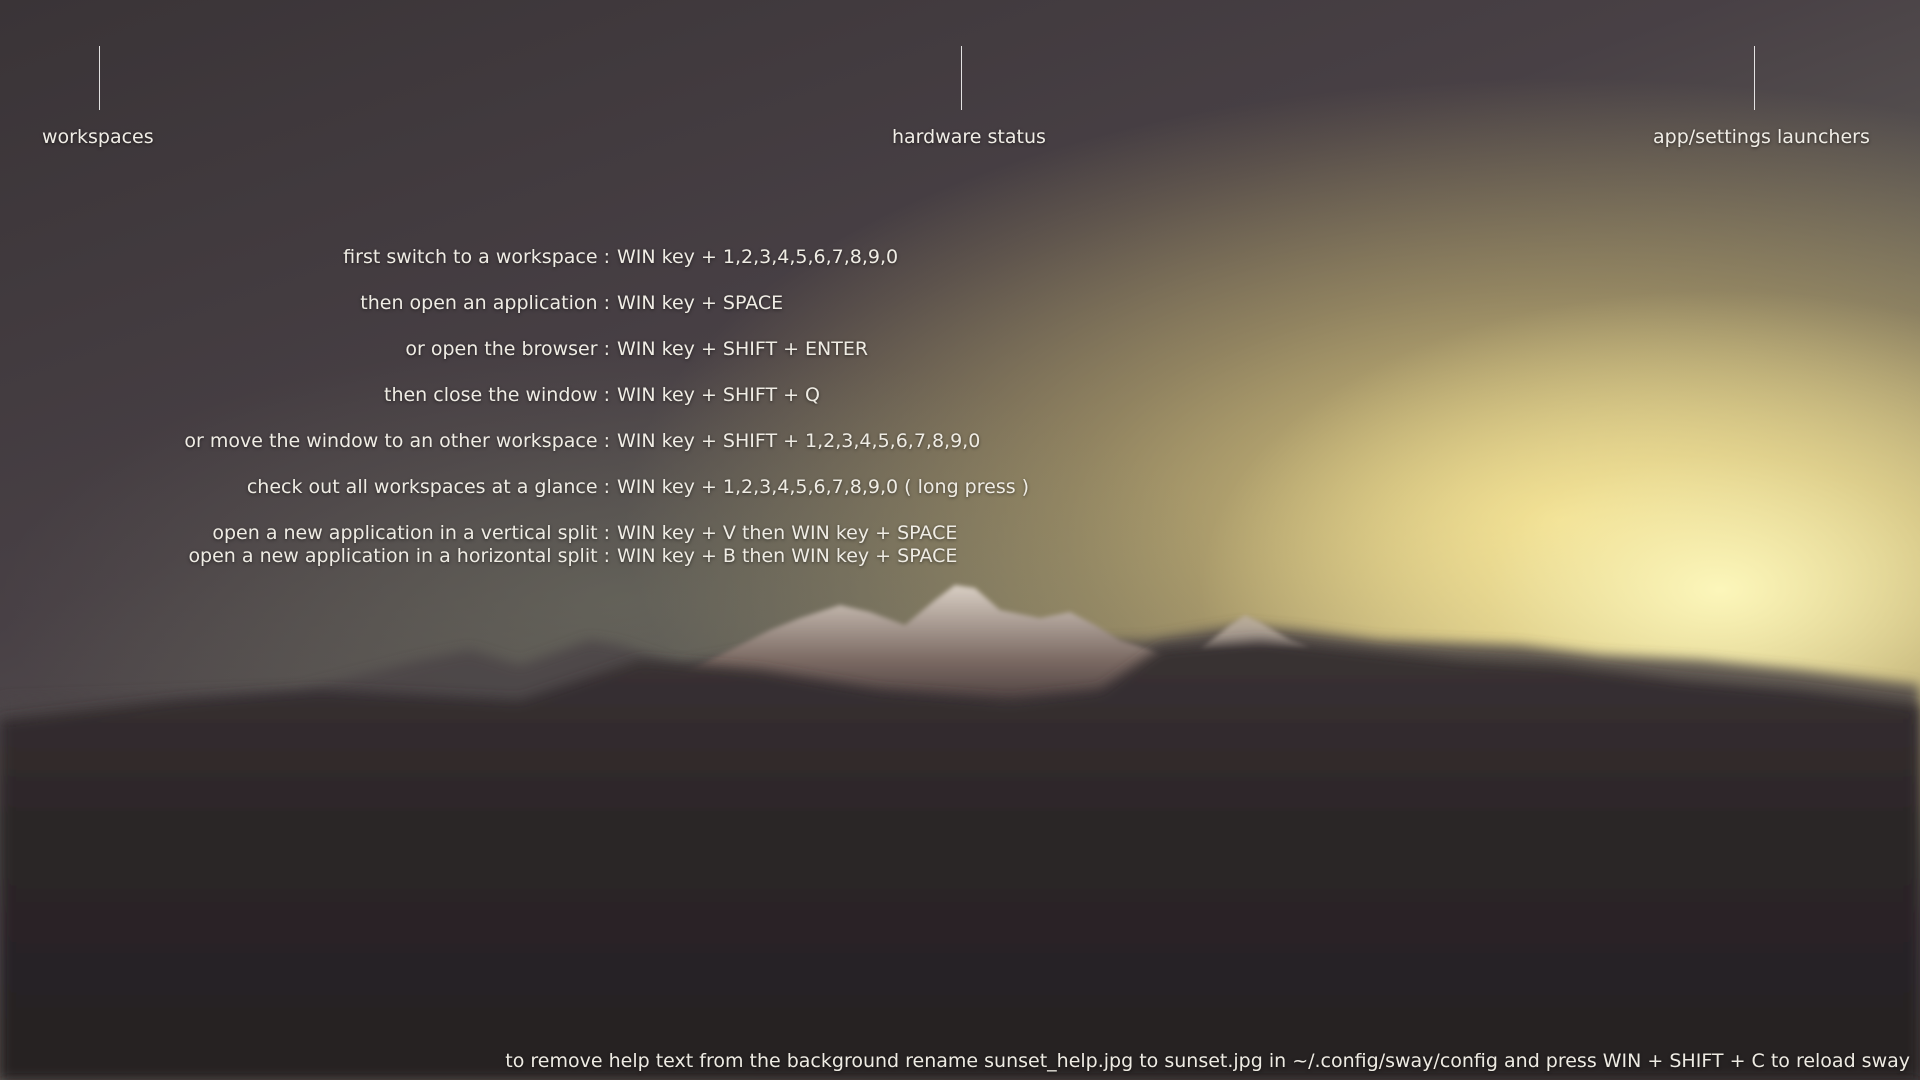 Image resolution: width=1920 pixels, height=1080 pixels. Describe the element at coordinates (758, 257) in the screenshot. I see `help-shortcut: WIN key + 1,2,3,4,5,6,7,8,9,0` at that location.